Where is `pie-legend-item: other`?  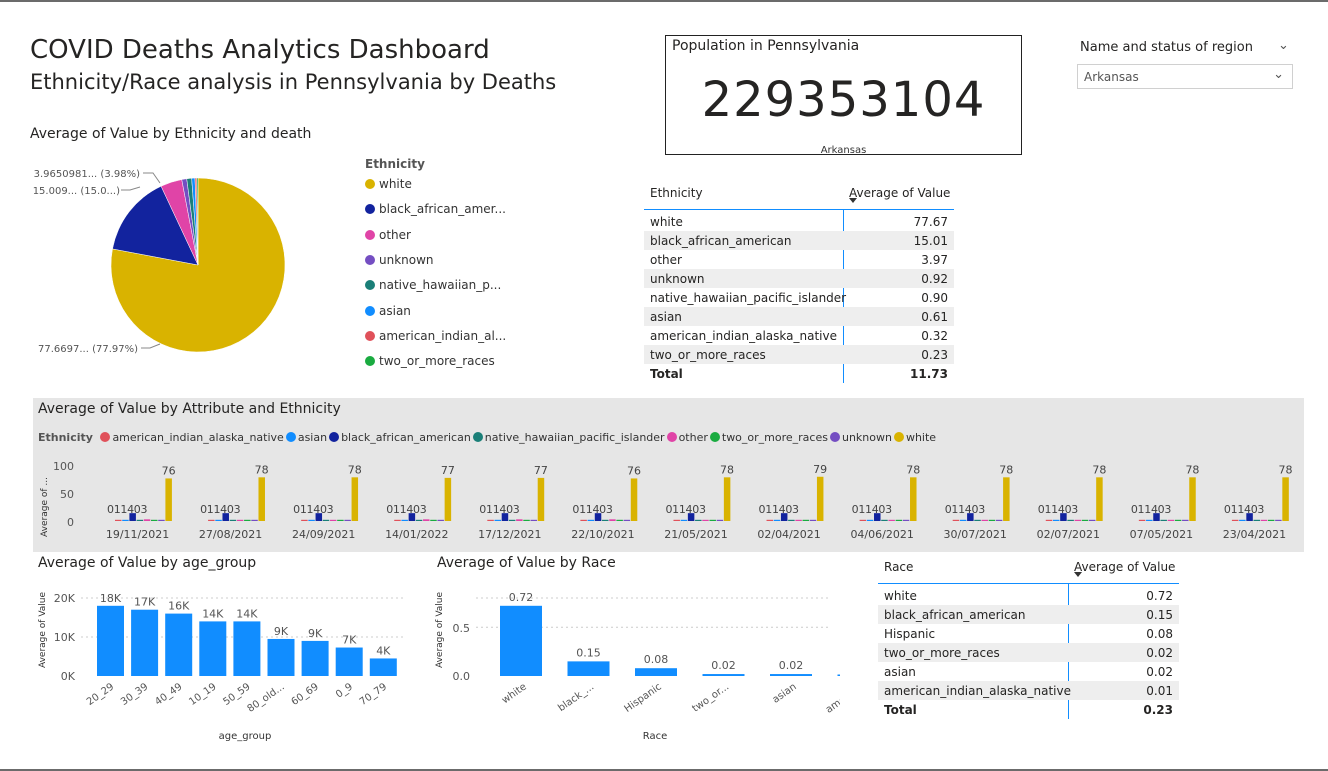
pie-legend-item: other is located at coordinates (388, 235).